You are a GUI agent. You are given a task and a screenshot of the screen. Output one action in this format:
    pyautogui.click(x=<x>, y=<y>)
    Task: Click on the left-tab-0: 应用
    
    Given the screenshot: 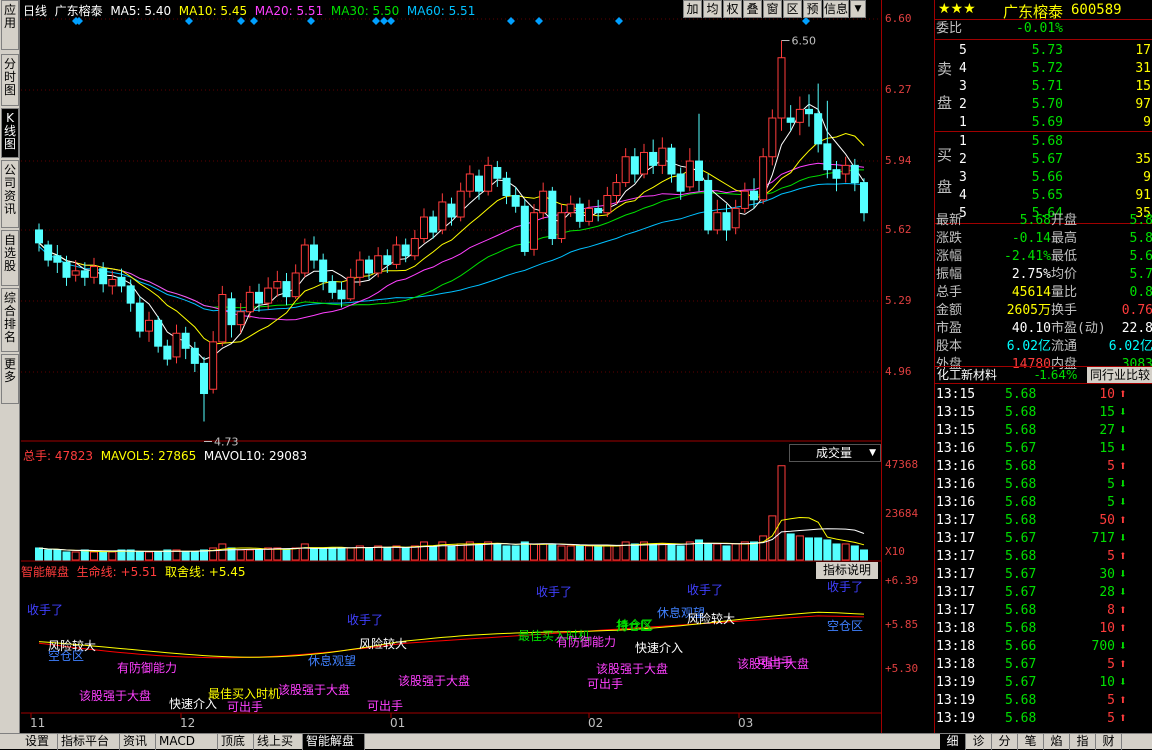 What is the action you would take?
    pyautogui.click(x=10, y=25)
    